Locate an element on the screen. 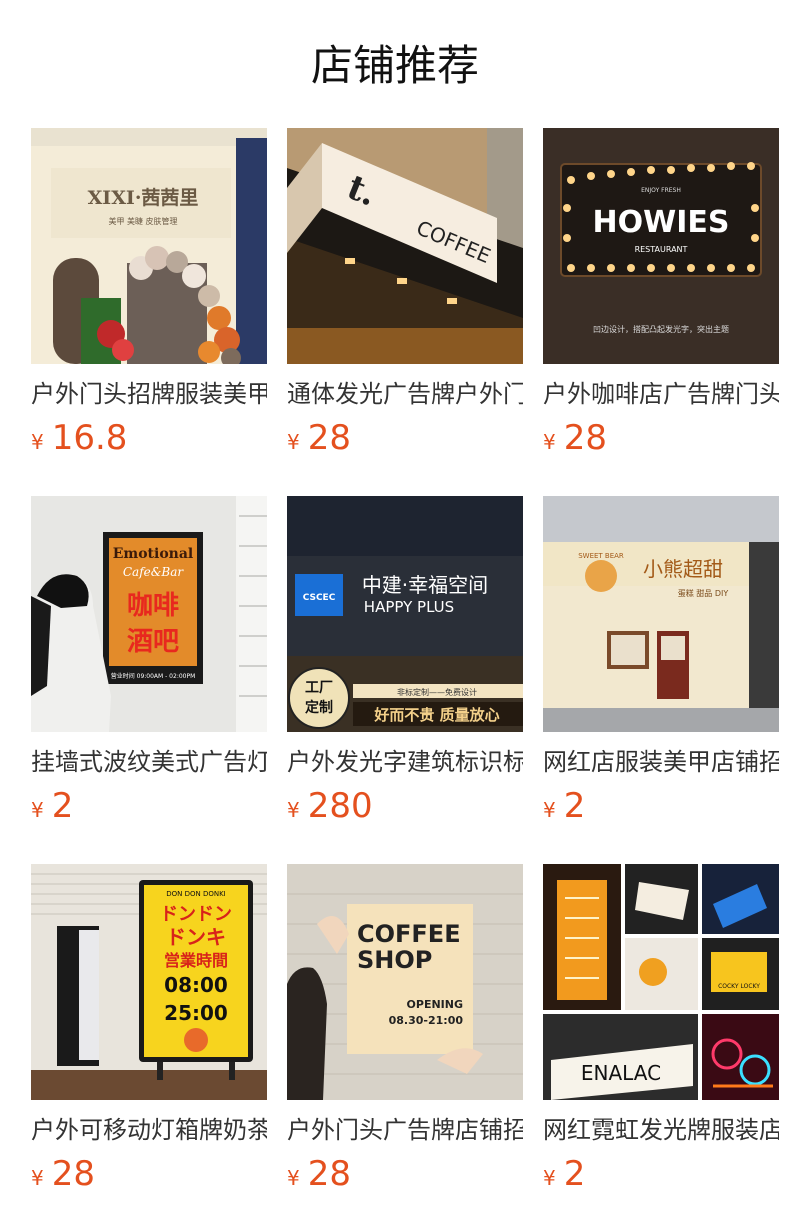 This screenshot has height=1232, width=790. sign-subtext: RESTAURANT is located at coordinates (661, 249).